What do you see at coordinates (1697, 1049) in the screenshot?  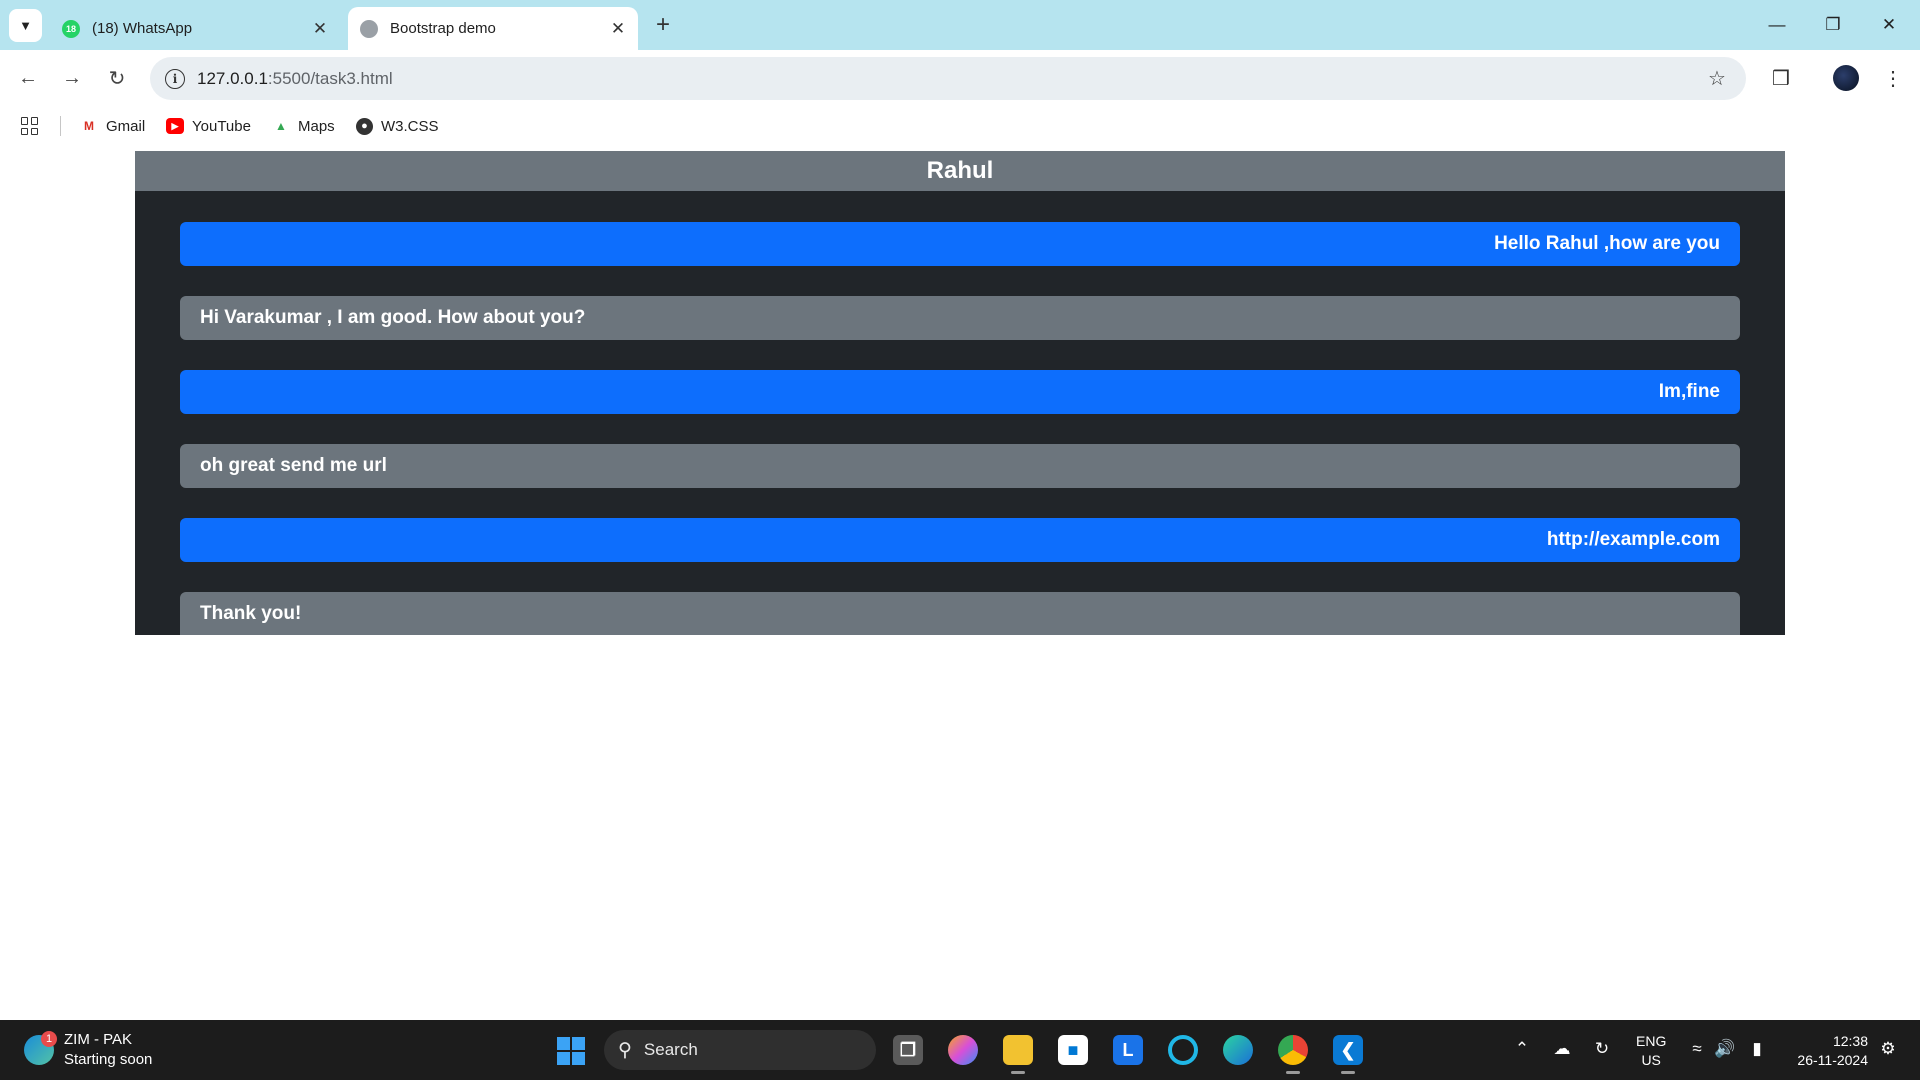 I see `wifi-icon: ≈` at bounding box center [1697, 1049].